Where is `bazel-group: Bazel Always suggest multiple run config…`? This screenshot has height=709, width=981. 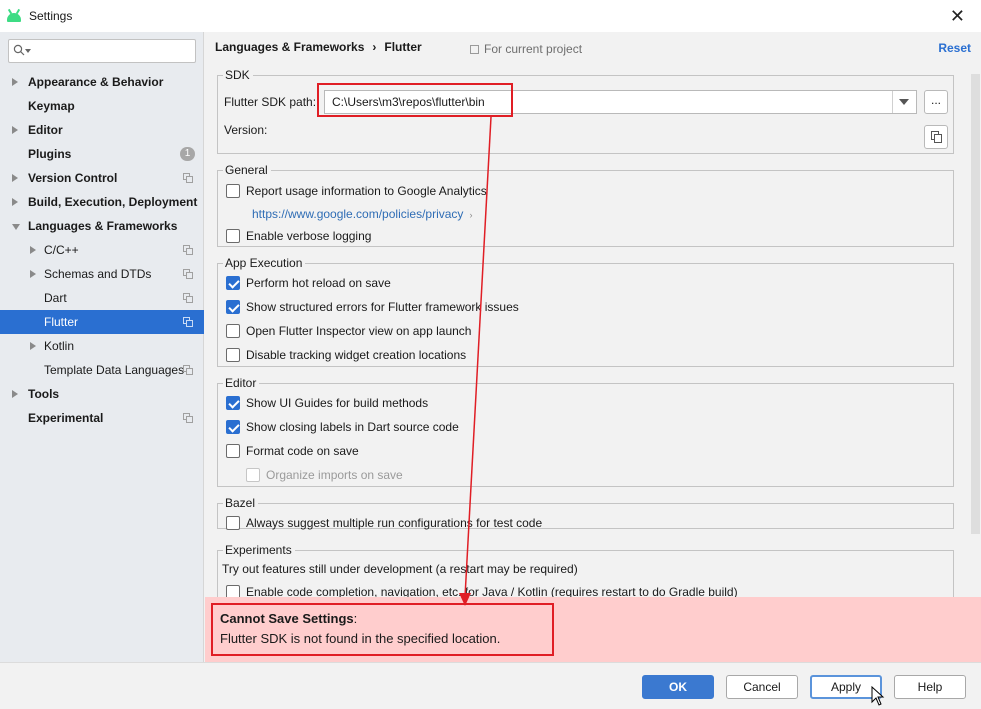
bazel-group: Bazel Always suggest multiple run config… is located at coordinates (585, 513).